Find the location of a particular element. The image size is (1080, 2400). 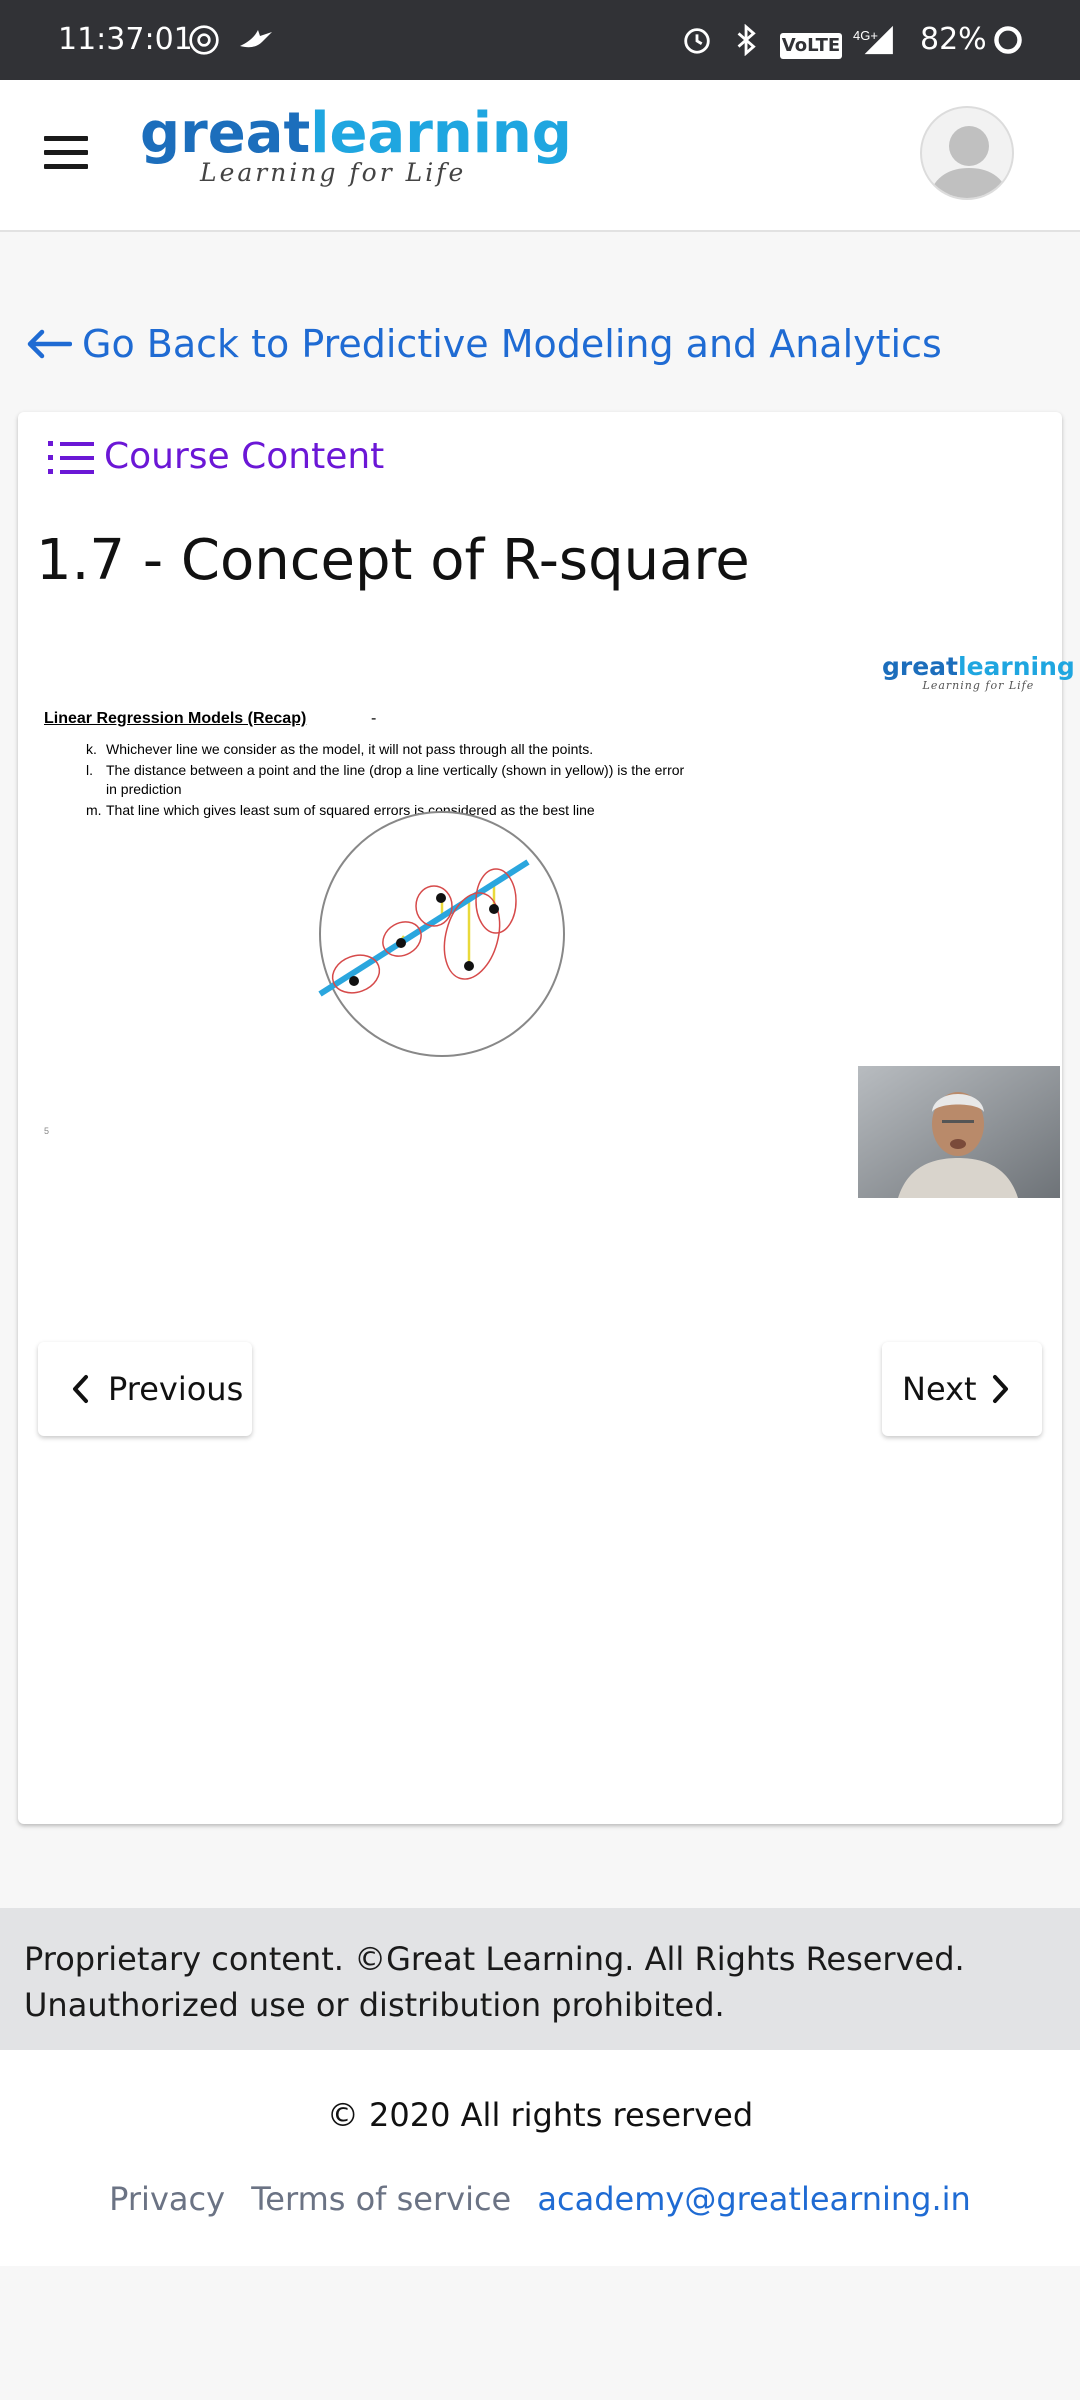

hamburger-menu-icon is located at coordinates (66, 154).